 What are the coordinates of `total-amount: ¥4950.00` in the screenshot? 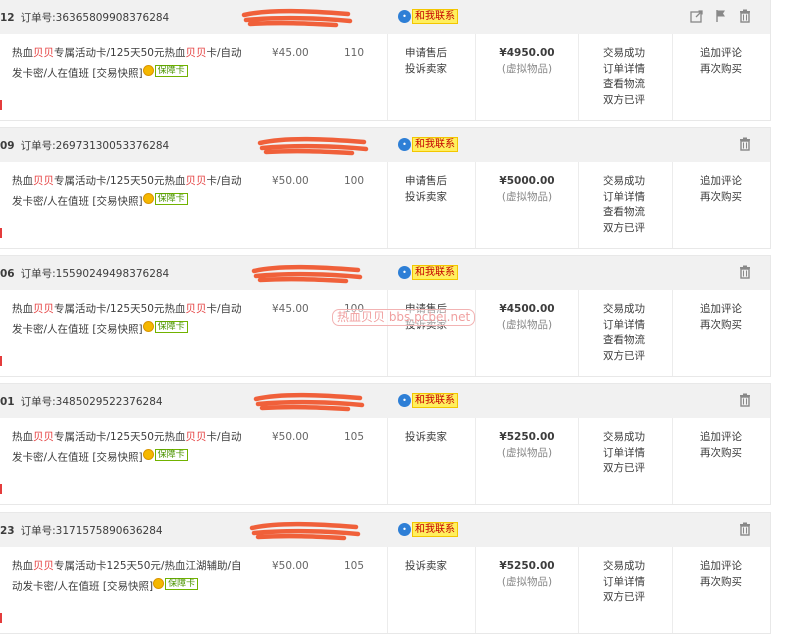 It's located at (527, 53).